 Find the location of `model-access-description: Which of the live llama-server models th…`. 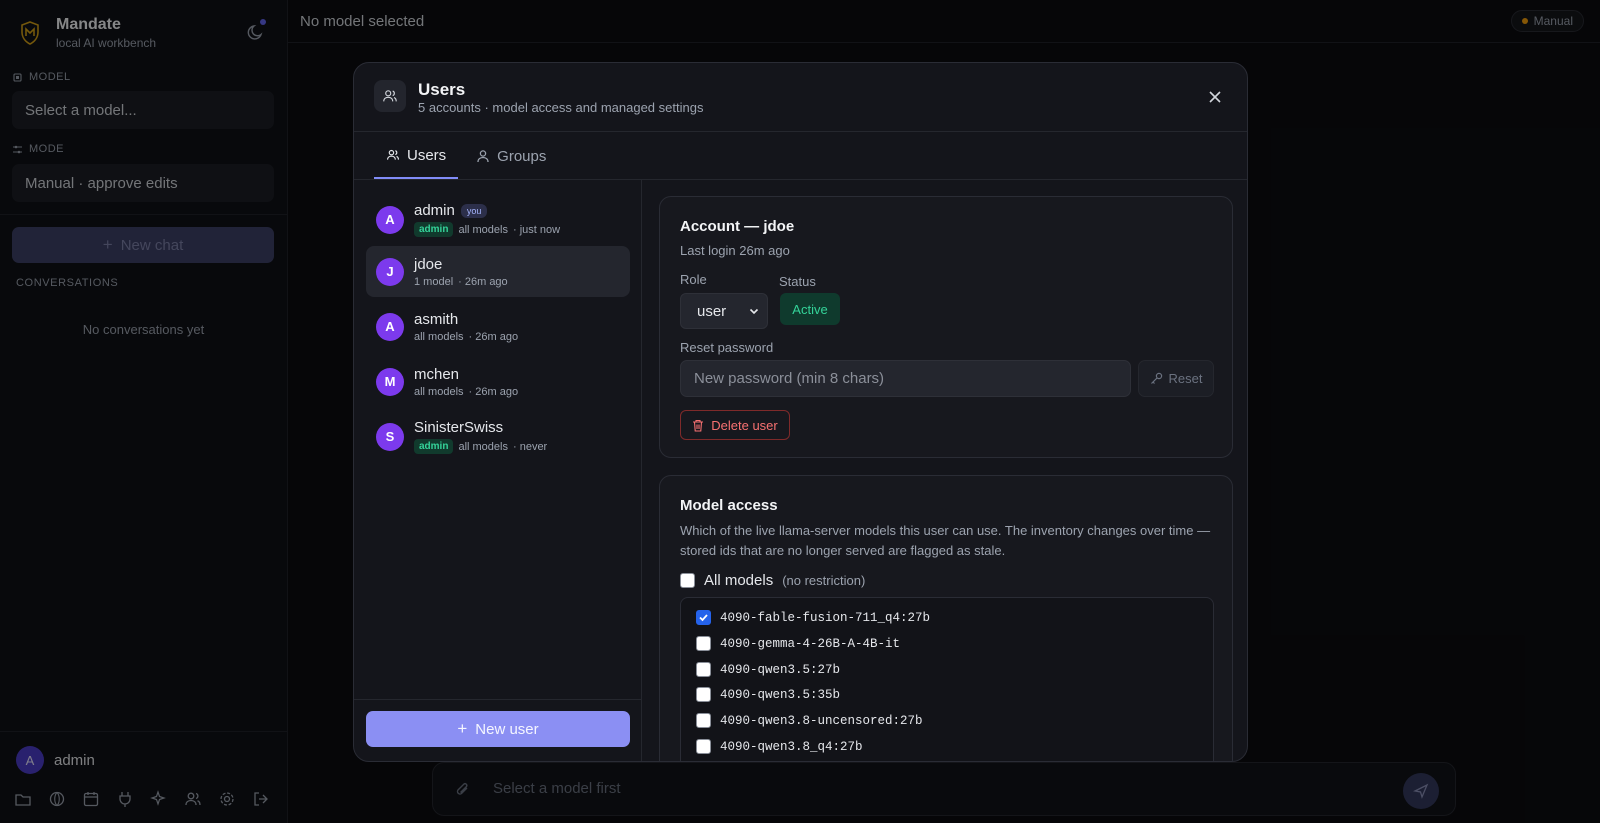

model-access-description: Which of the live llama-server models th… is located at coordinates (945, 540).